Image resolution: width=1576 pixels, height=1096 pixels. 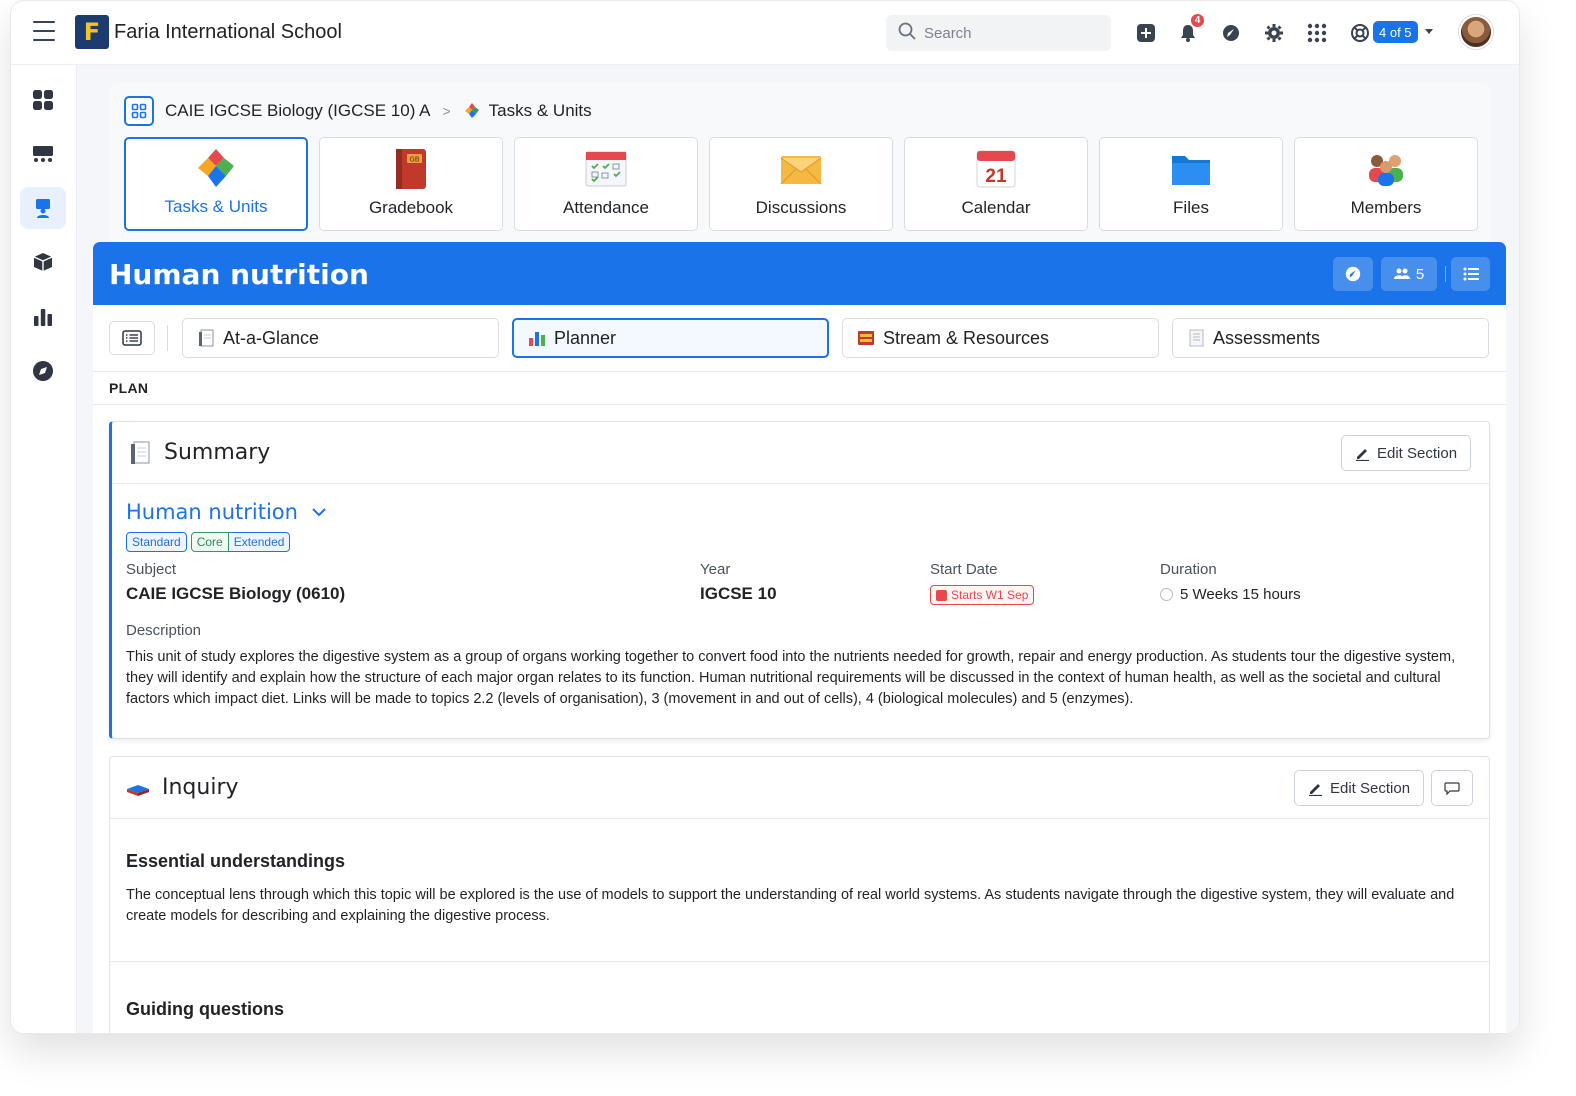 What do you see at coordinates (43, 208) in the screenshot?
I see `sidebar-item-teaching` at bounding box center [43, 208].